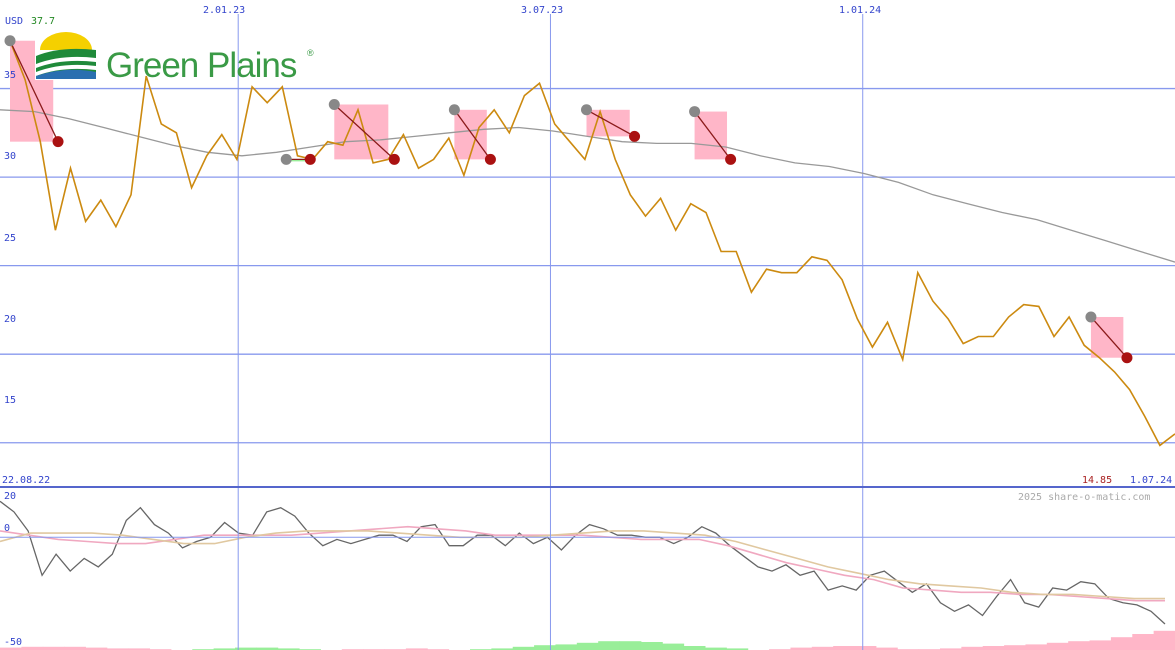  Describe the element at coordinates (14, 21) in the screenshot. I see `currency-label: USD` at that location.